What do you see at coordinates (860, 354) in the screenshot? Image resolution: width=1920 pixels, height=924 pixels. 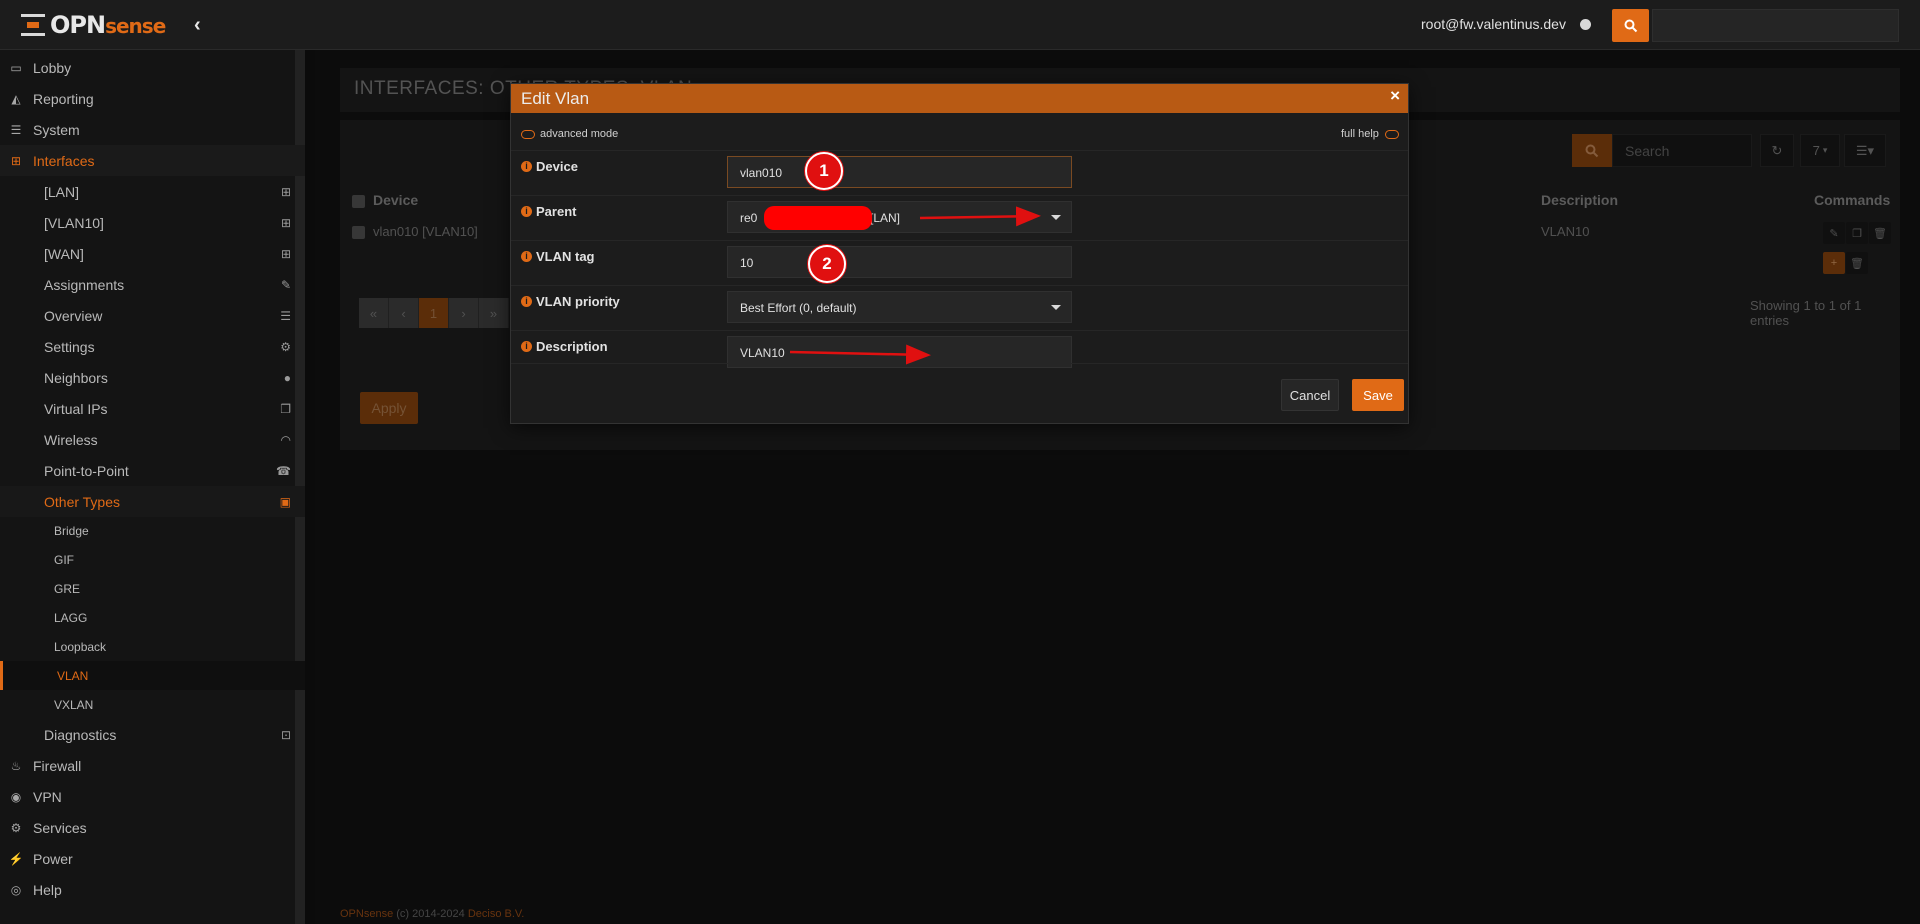 I see `annotation-arrow-description` at bounding box center [860, 354].